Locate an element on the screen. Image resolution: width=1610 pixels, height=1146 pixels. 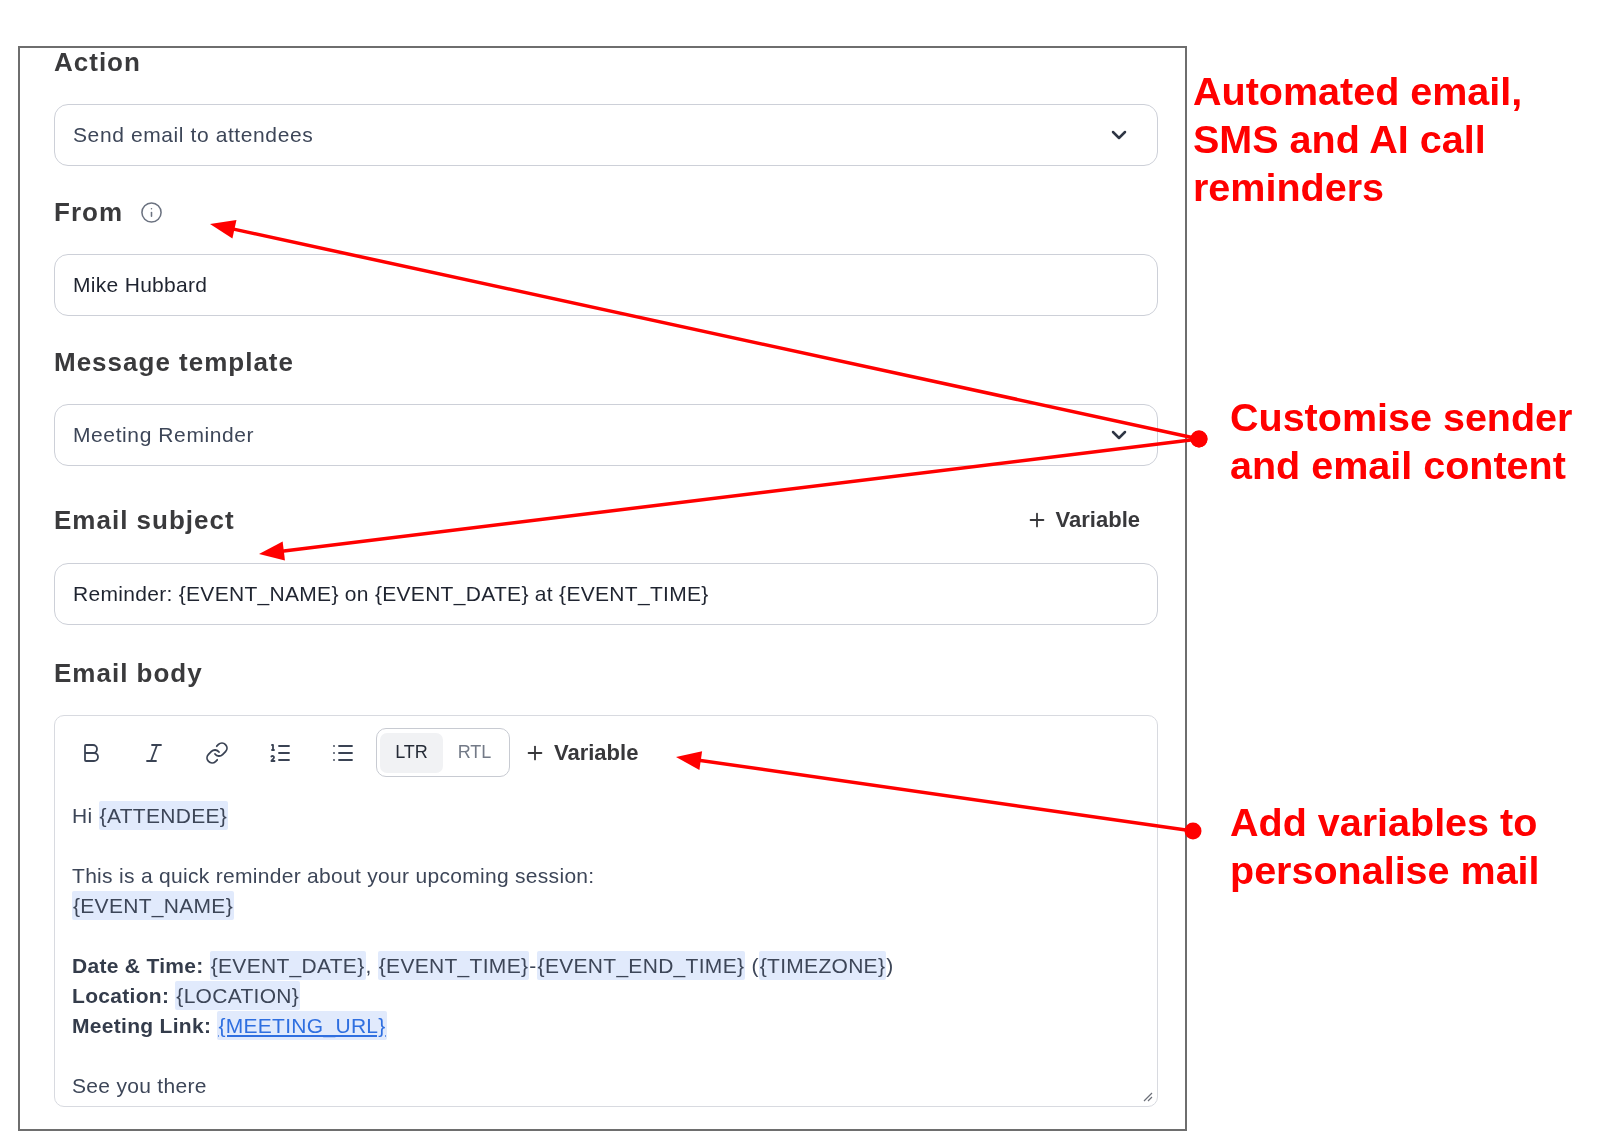
email-body-text: This is a quick reminder about your upcoming session: {EVENT_NAME} is located at coordinates (605, 891).